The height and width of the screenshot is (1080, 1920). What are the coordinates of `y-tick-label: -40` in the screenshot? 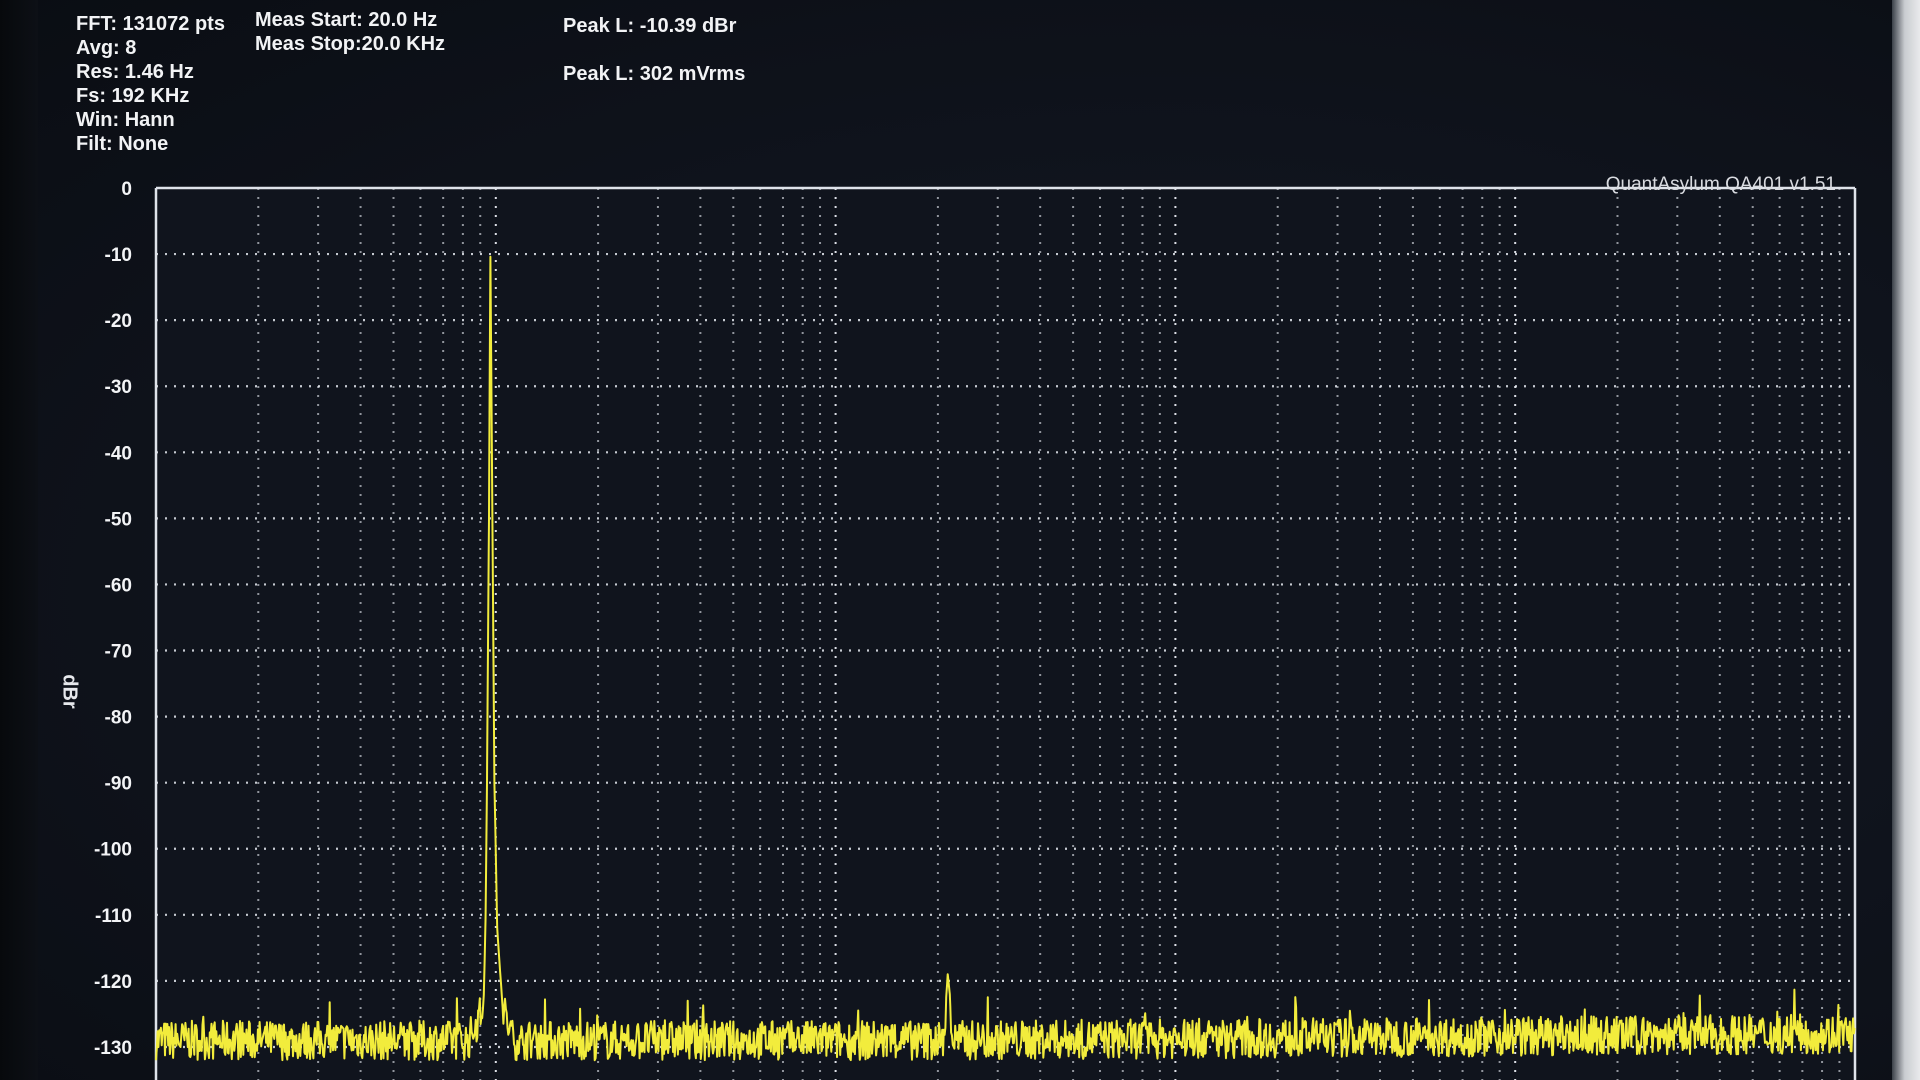 It's located at (118, 453).